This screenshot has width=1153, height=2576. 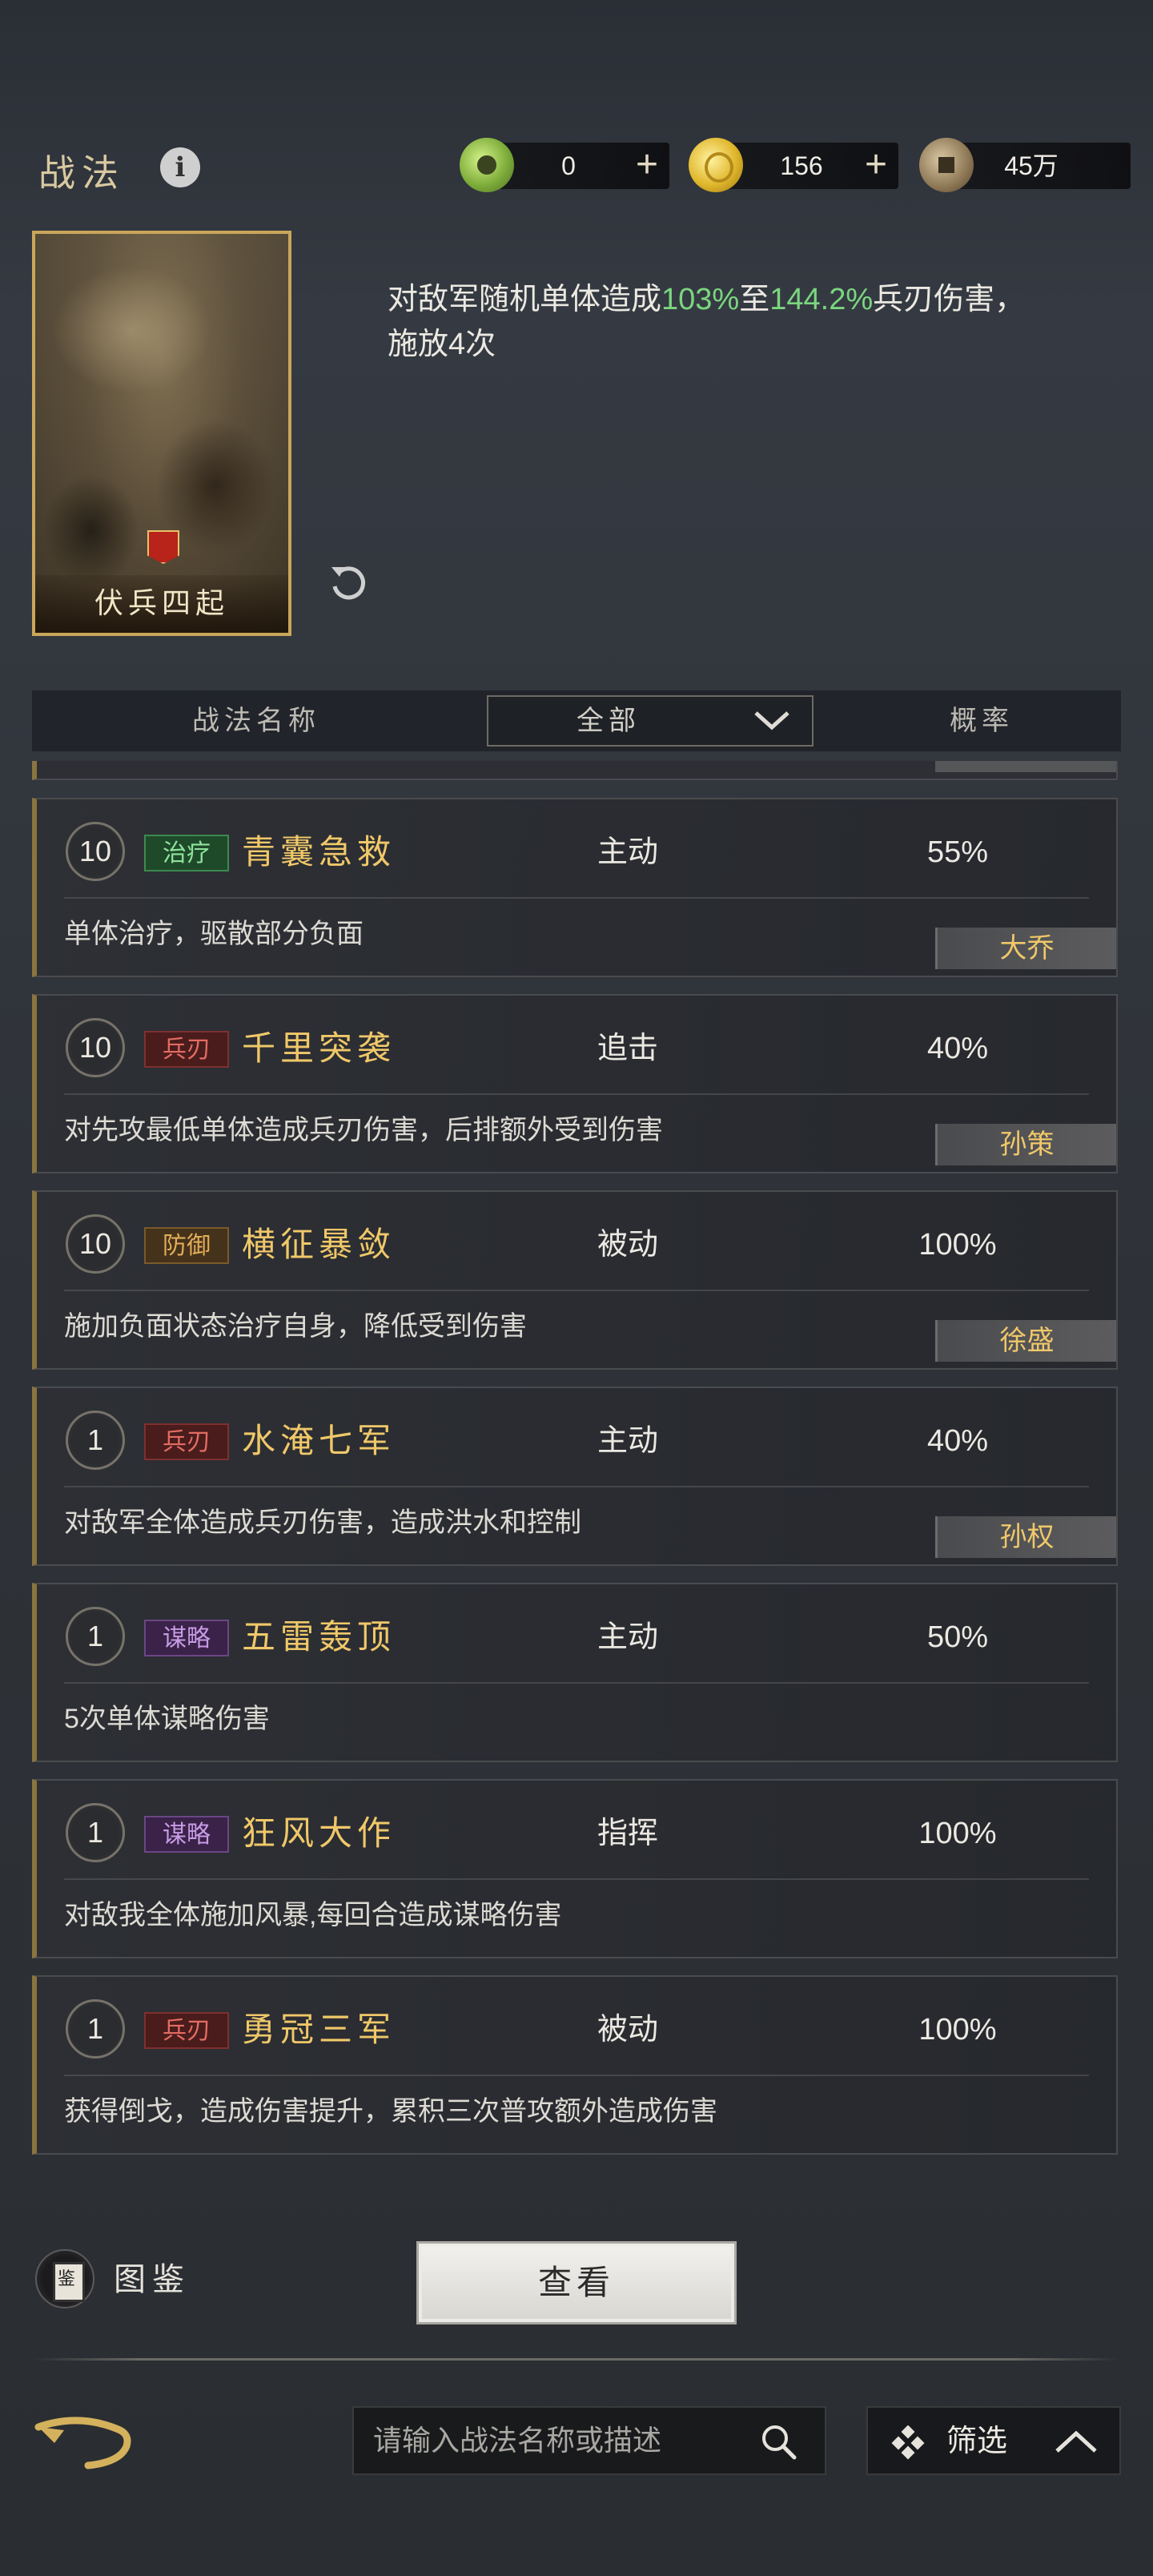 What do you see at coordinates (958, 1637) in the screenshot?
I see `skill-rate: 50%` at bounding box center [958, 1637].